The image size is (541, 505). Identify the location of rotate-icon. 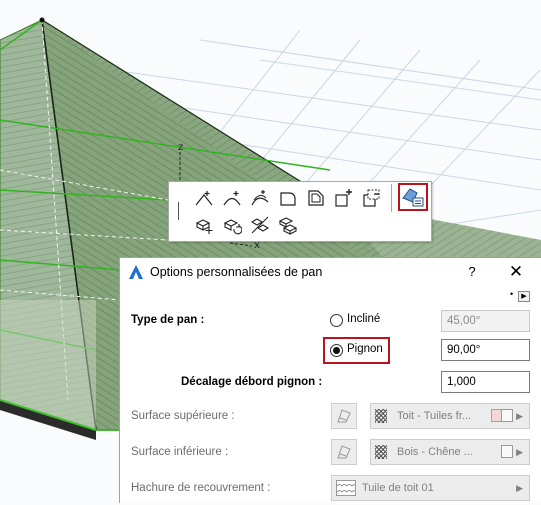
(232, 225).